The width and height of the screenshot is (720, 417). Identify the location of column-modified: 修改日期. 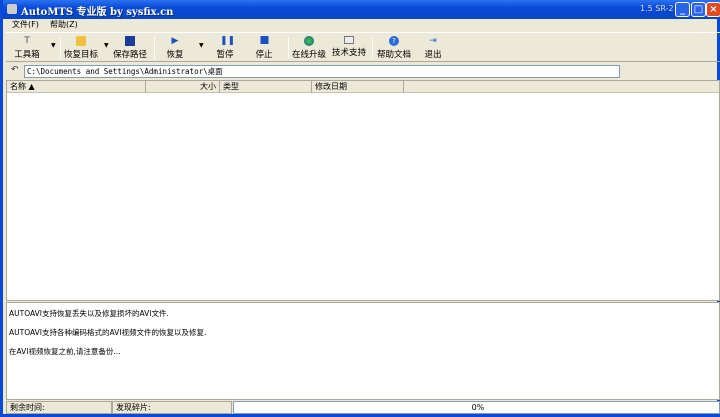
(358, 87).